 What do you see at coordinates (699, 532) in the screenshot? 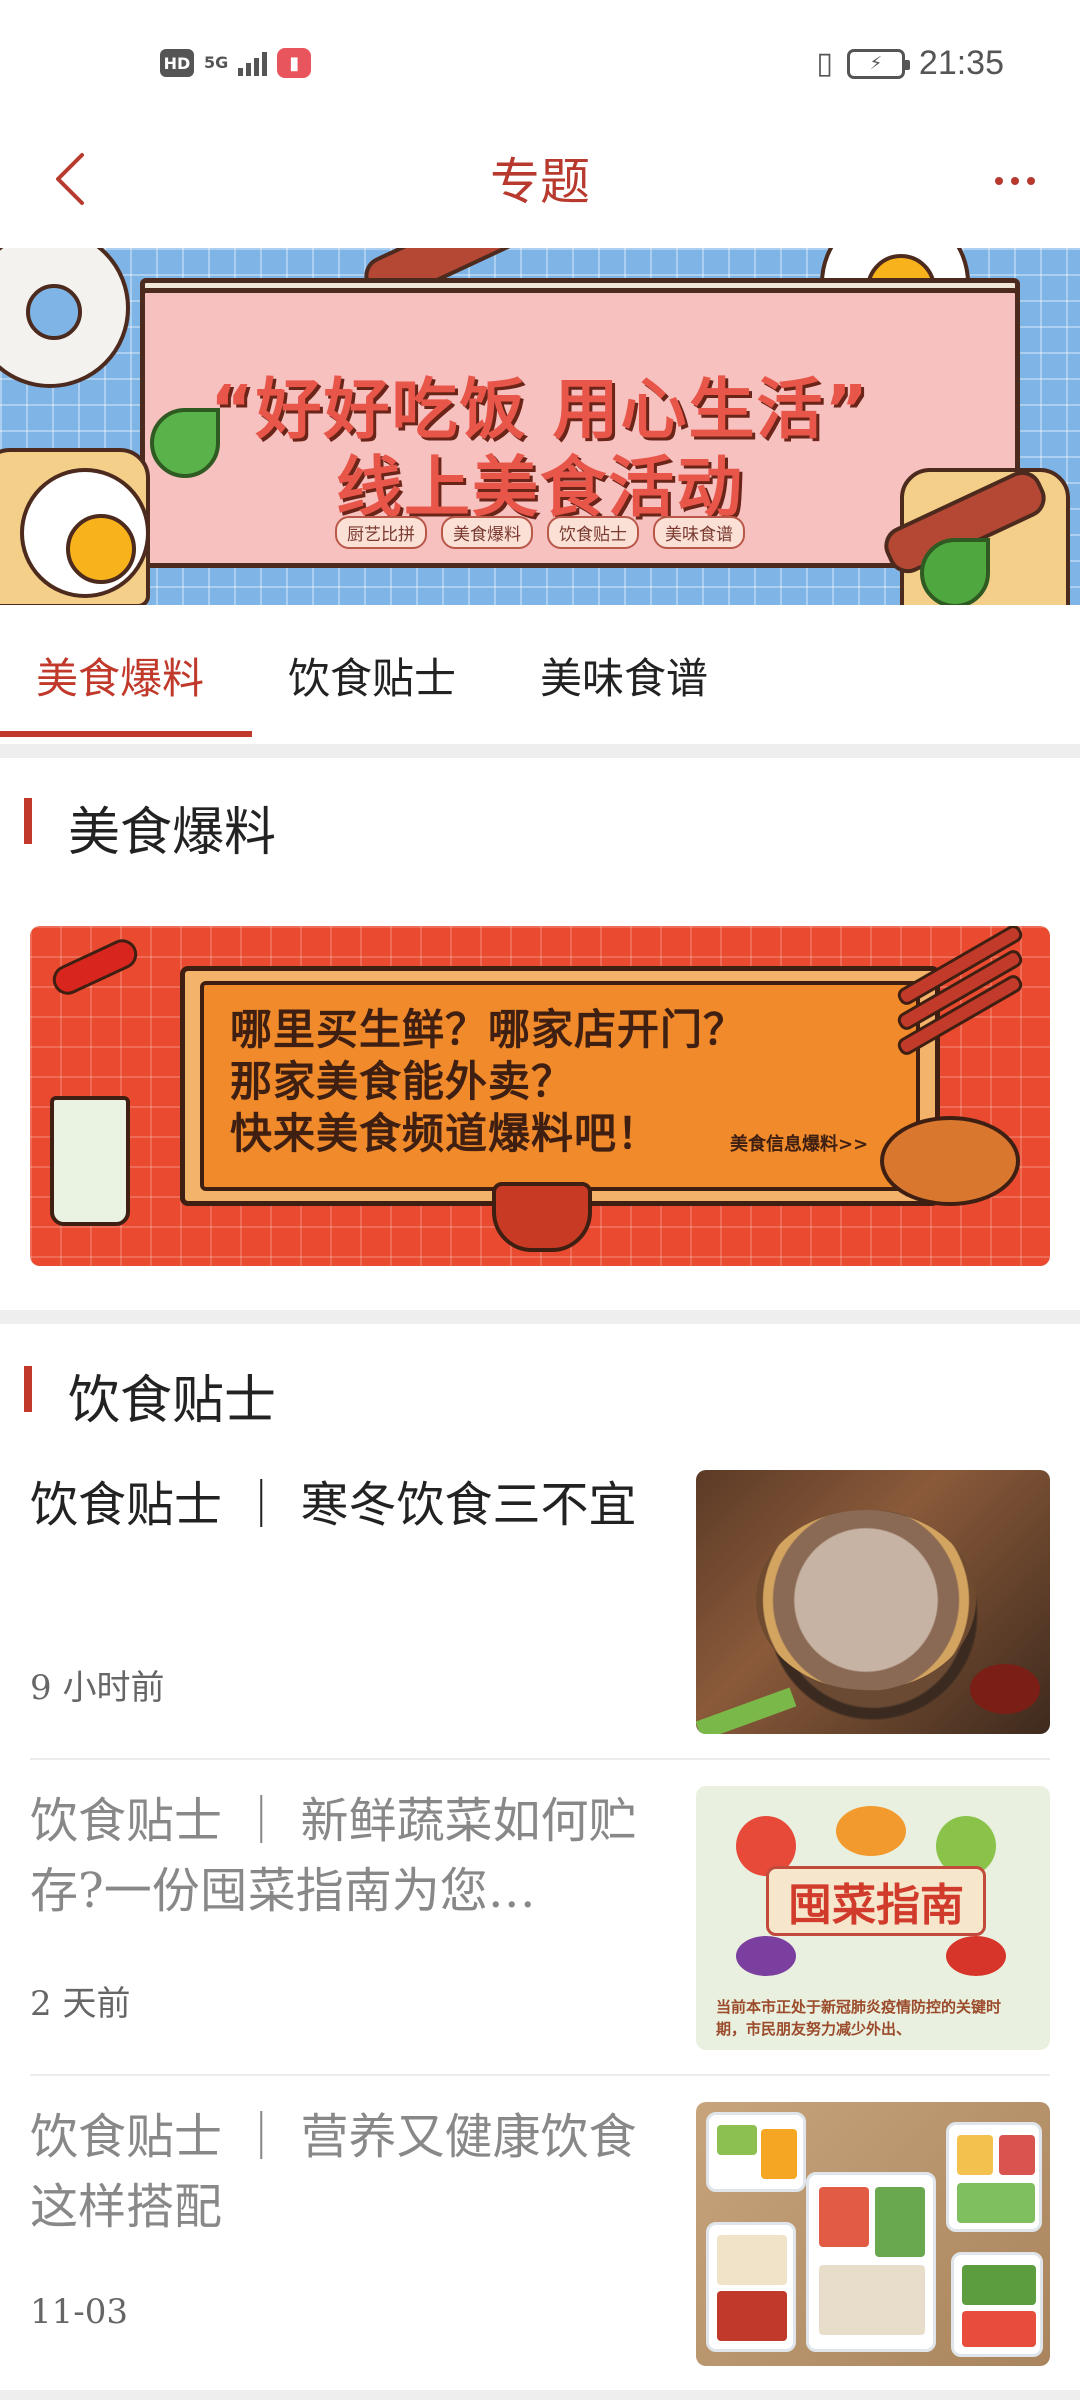
I see `banner-tag: 美味食谱` at bounding box center [699, 532].